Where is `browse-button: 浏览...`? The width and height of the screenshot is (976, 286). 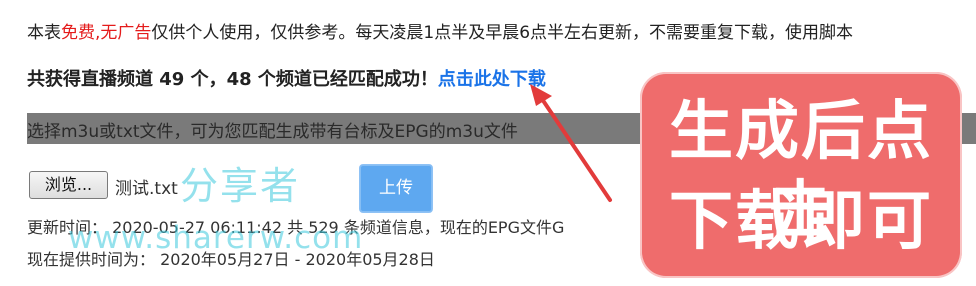
browse-button: 浏览... is located at coordinates (68, 185).